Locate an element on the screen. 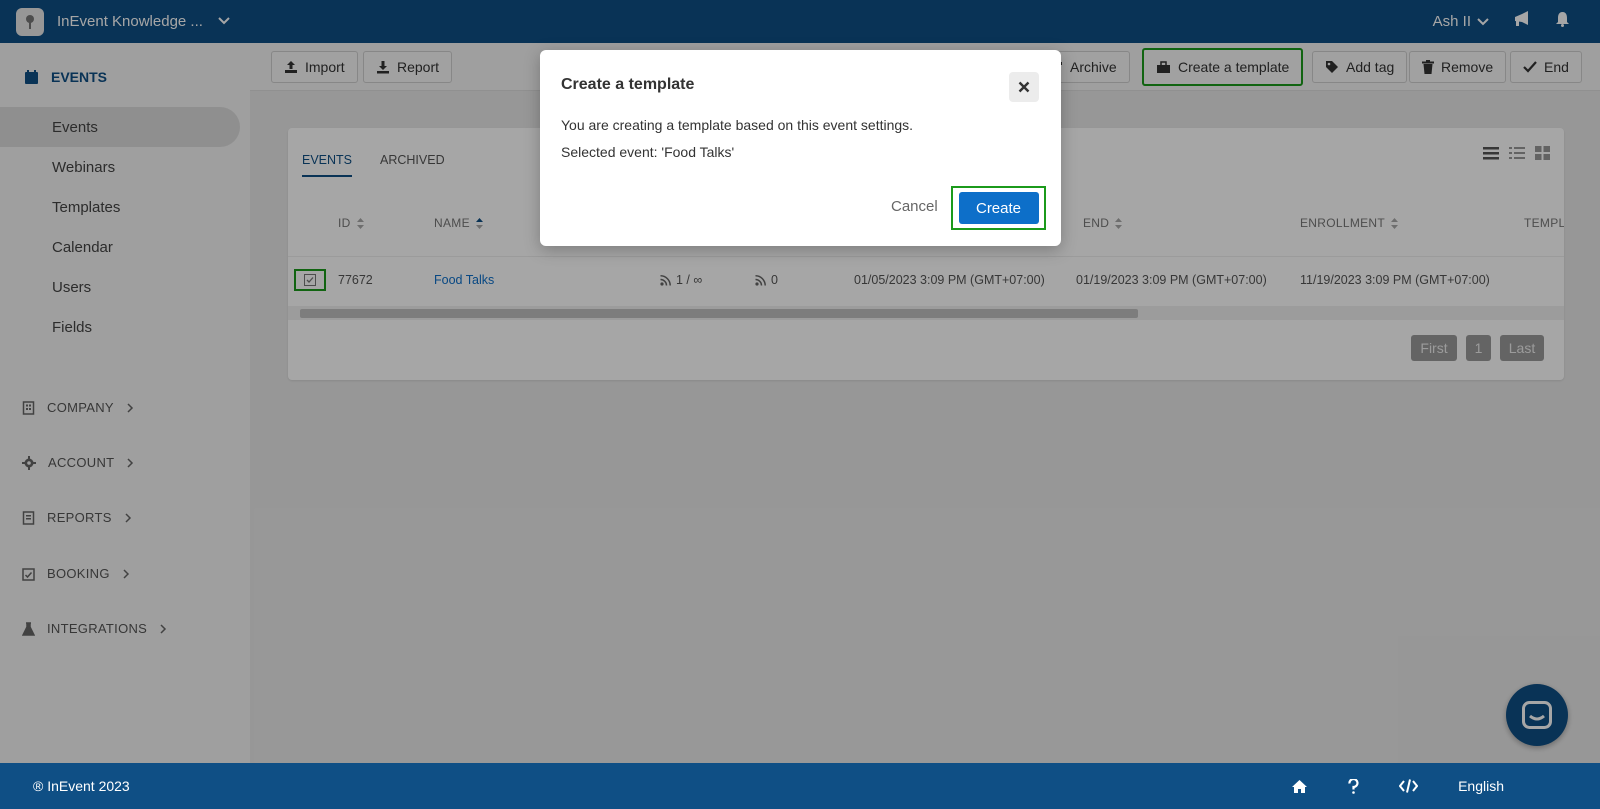 This screenshot has height=809, width=1600. code-icon is located at coordinates (1409, 786).